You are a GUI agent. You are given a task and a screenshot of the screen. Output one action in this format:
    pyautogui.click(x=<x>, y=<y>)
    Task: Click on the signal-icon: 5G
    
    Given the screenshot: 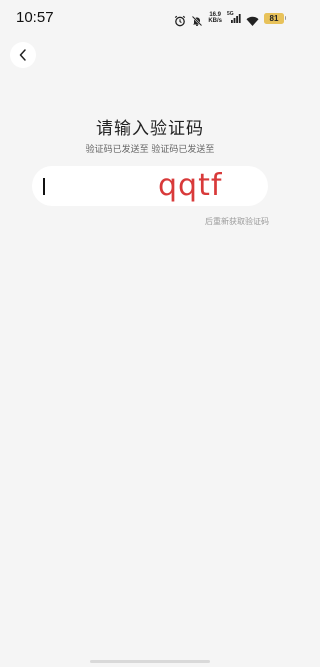 What is the action you would take?
    pyautogui.click(x=234, y=17)
    